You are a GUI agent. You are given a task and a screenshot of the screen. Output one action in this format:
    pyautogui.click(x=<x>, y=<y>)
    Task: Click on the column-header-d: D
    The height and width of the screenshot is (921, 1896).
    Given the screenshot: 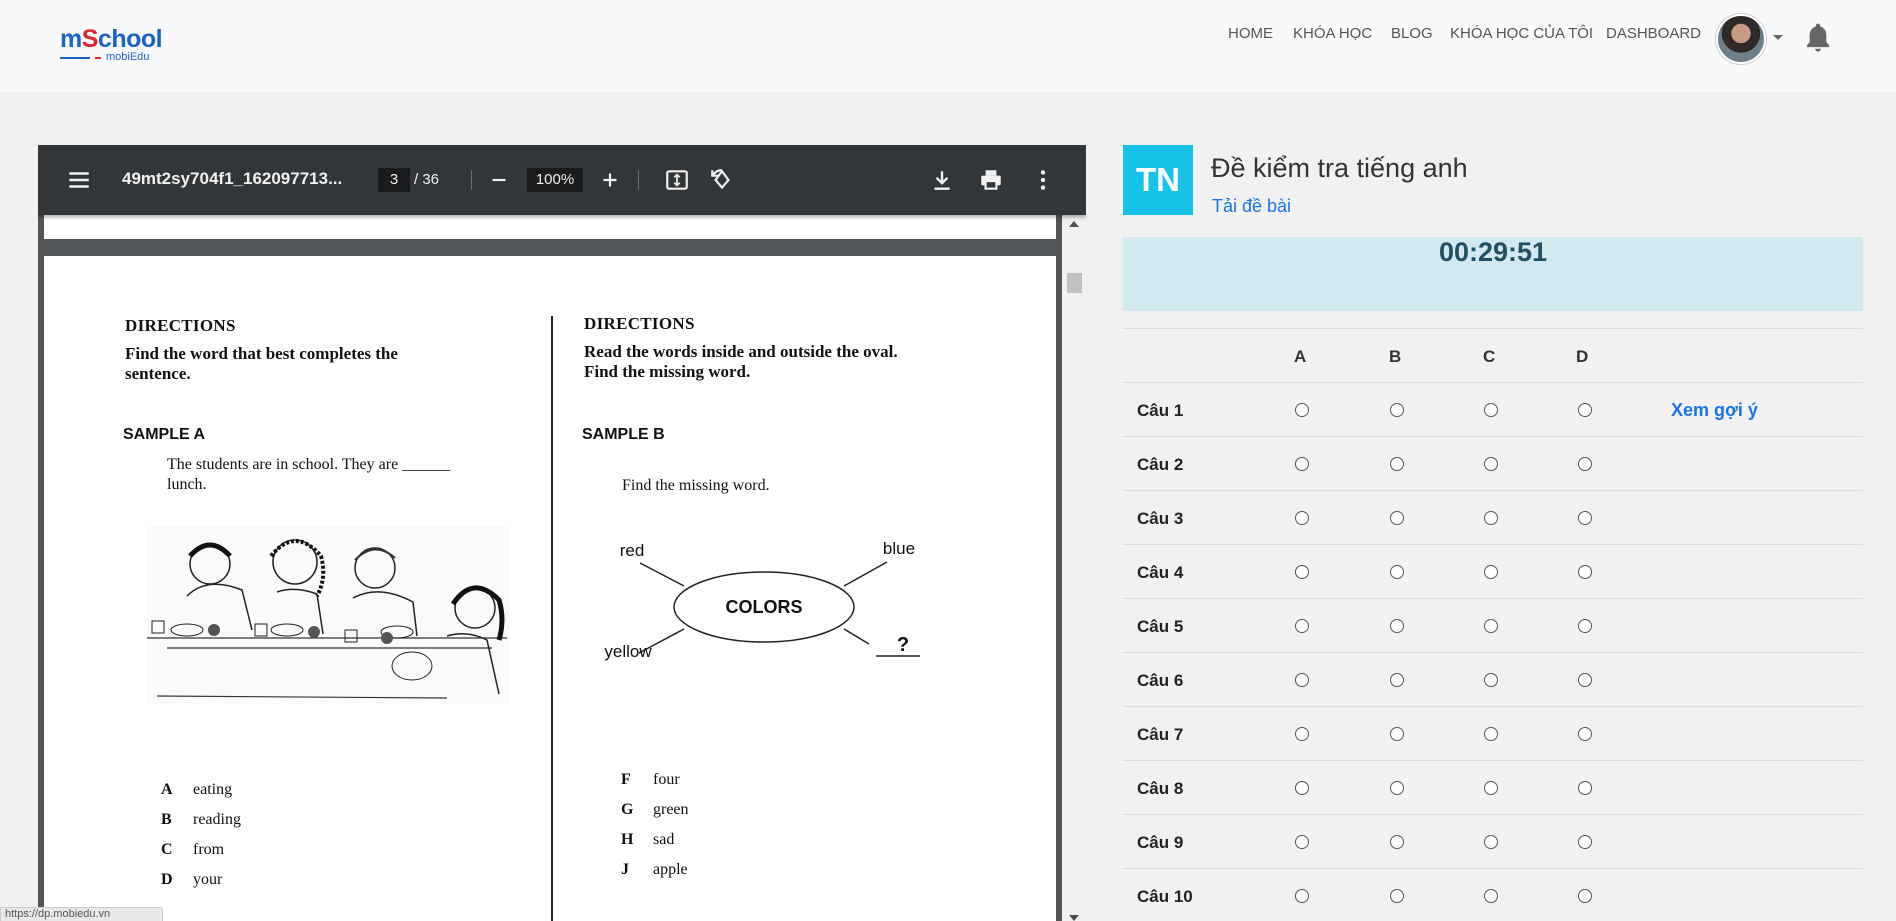 What is the action you would take?
    pyautogui.click(x=1582, y=356)
    